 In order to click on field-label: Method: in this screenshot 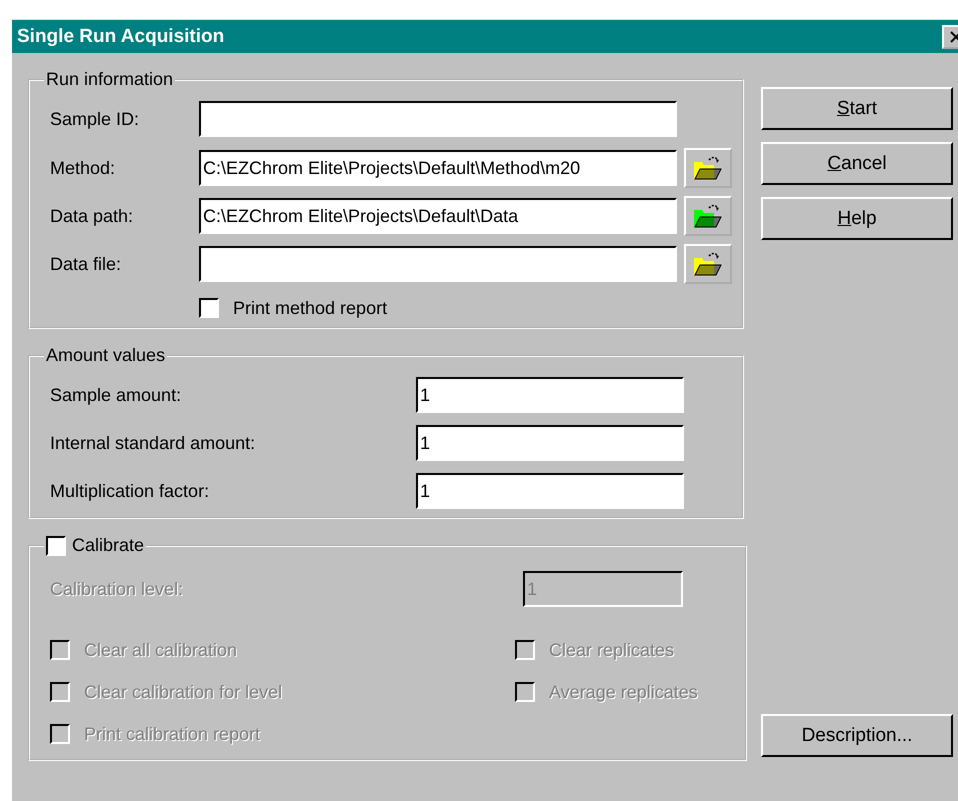, I will do `click(83, 168)`.